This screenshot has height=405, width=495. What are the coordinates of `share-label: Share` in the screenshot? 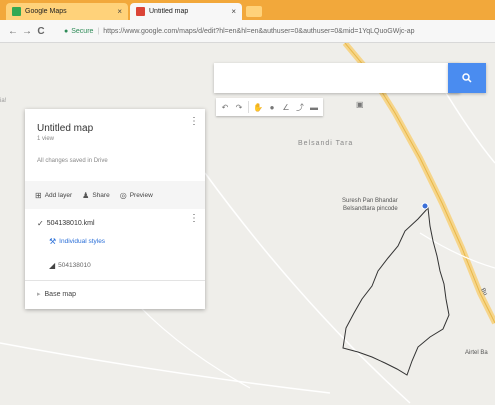 It's located at (101, 195).